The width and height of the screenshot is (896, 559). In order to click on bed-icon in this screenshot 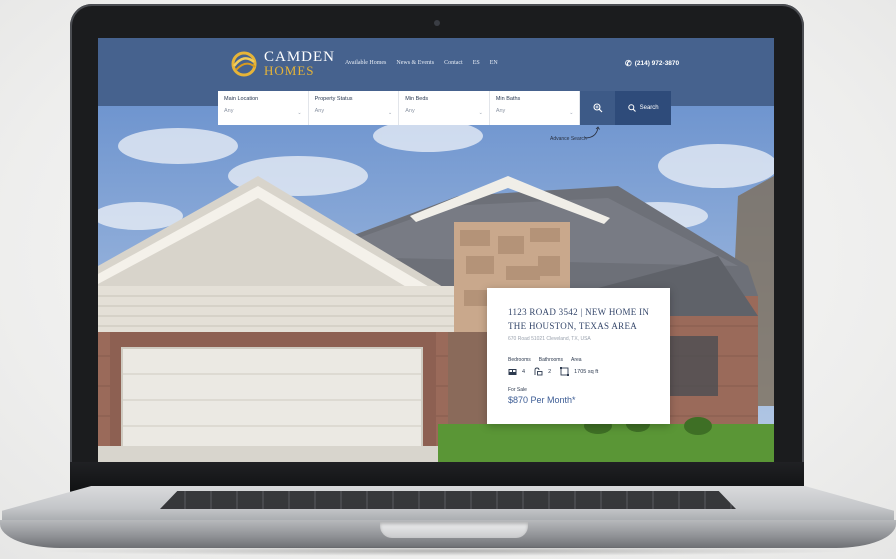, I will do `click(512, 371)`.